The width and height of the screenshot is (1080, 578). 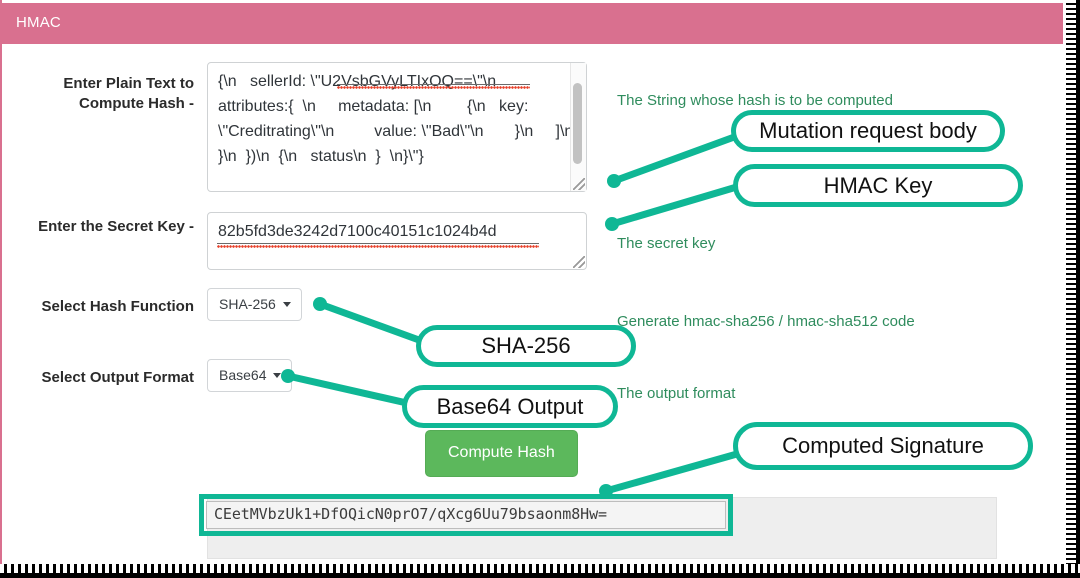 What do you see at coordinates (766, 321) in the screenshot?
I see `note-generate-hmac: Generate hmac-sha256 / hmac-sha512 code` at bounding box center [766, 321].